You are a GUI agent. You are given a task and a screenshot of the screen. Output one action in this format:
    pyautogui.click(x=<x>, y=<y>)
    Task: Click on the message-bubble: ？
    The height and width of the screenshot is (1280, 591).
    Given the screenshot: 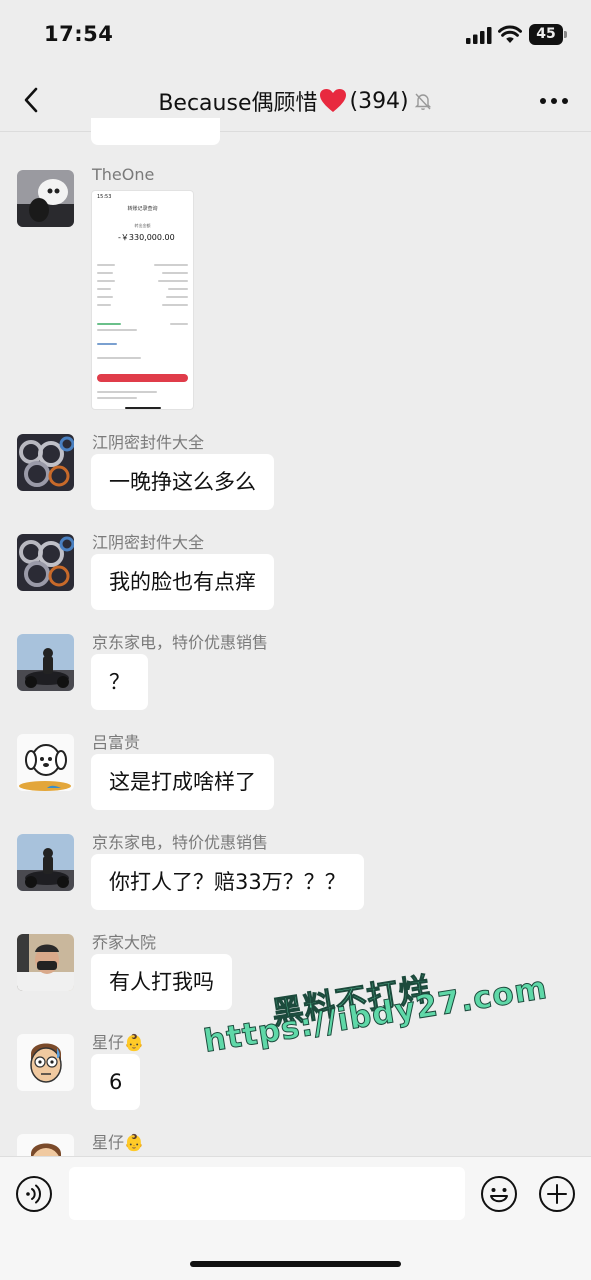 What is the action you would take?
    pyautogui.click(x=119, y=682)
    